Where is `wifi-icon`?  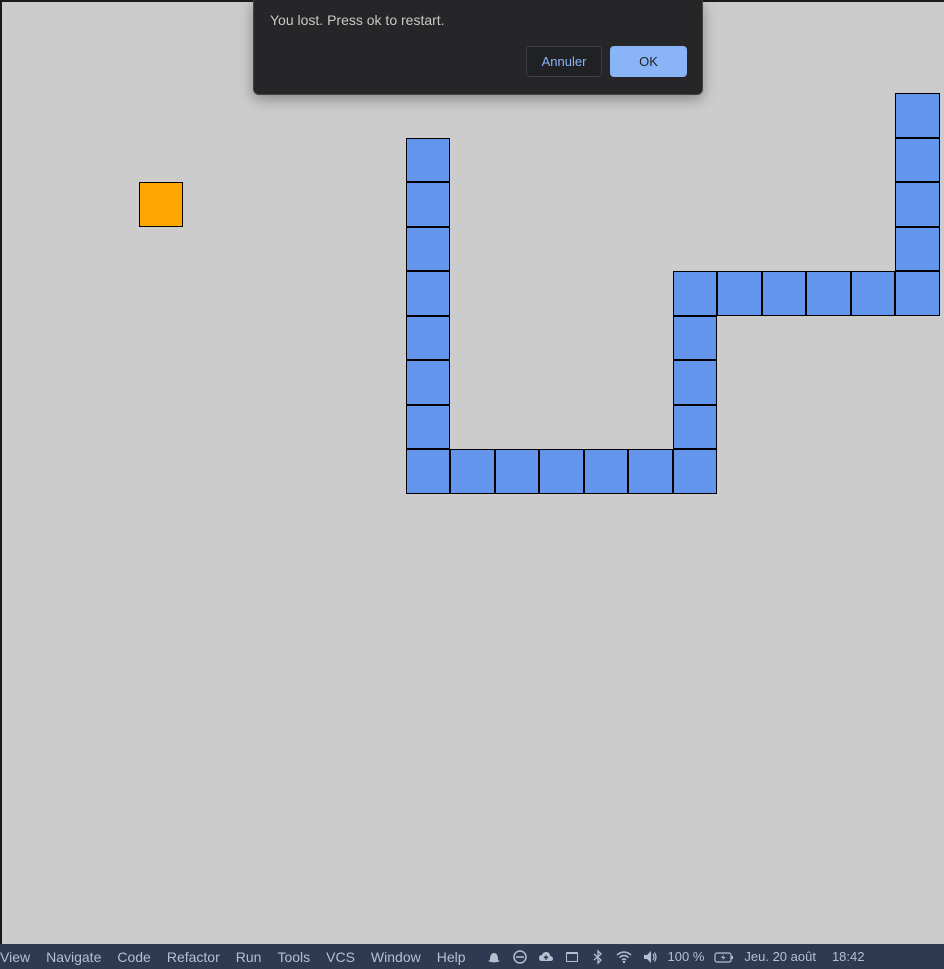 wifi-icon is located at coordinates (624, 957).